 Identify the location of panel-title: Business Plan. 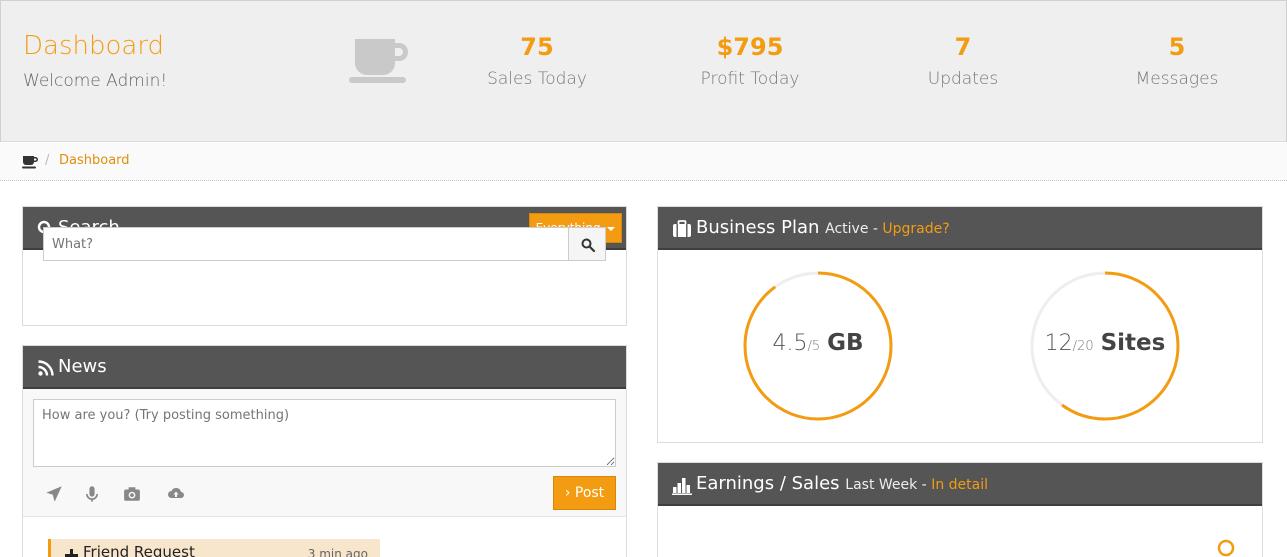
(758, 227).